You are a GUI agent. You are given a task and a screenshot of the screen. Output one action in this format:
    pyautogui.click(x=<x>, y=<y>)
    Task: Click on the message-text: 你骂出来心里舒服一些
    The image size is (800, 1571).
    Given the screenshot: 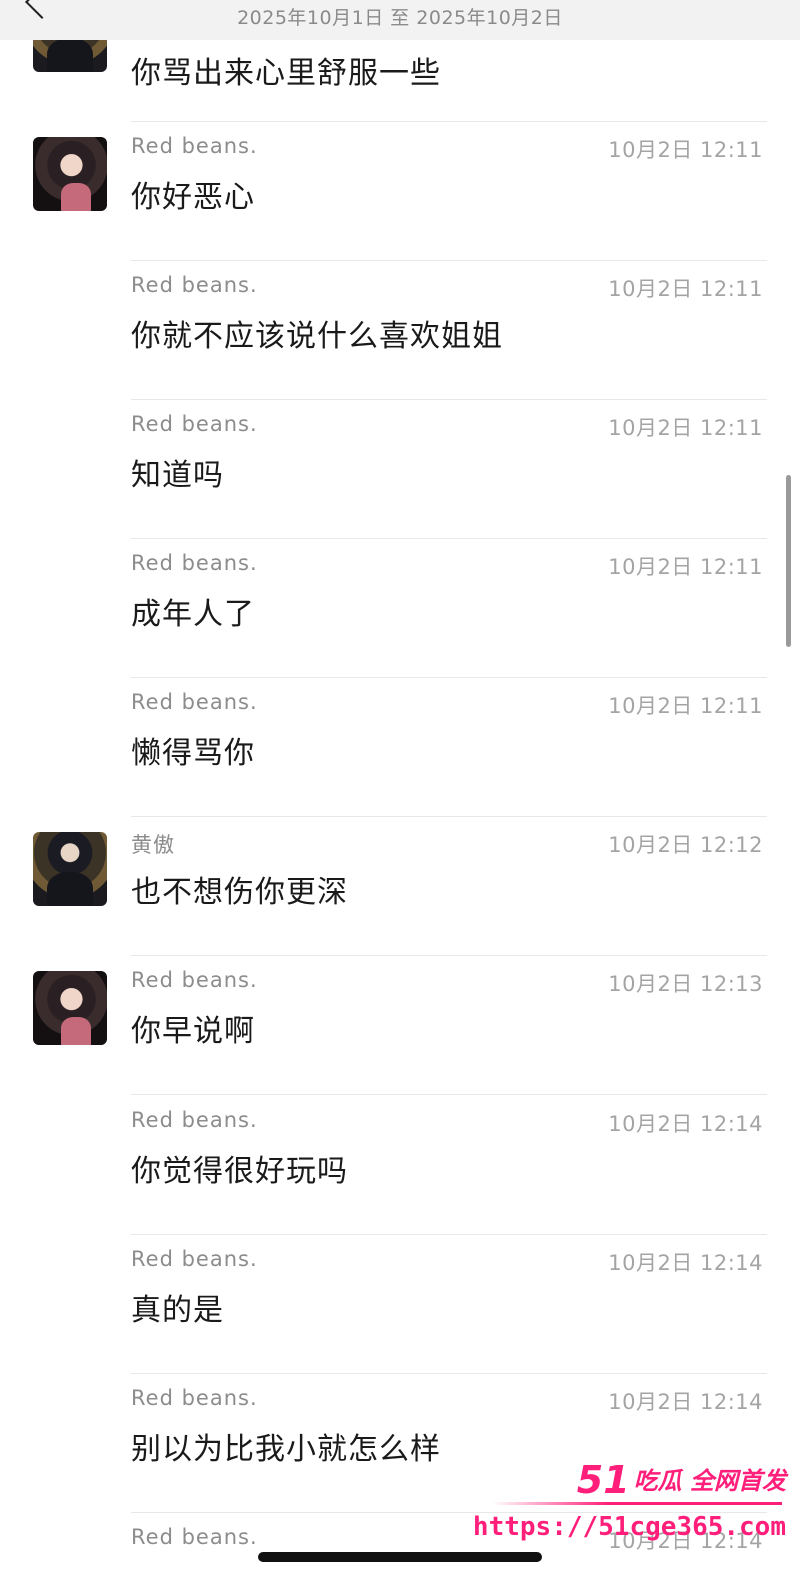 What is the action you would take?
    pyautogui.click(x=286, y=73)
    